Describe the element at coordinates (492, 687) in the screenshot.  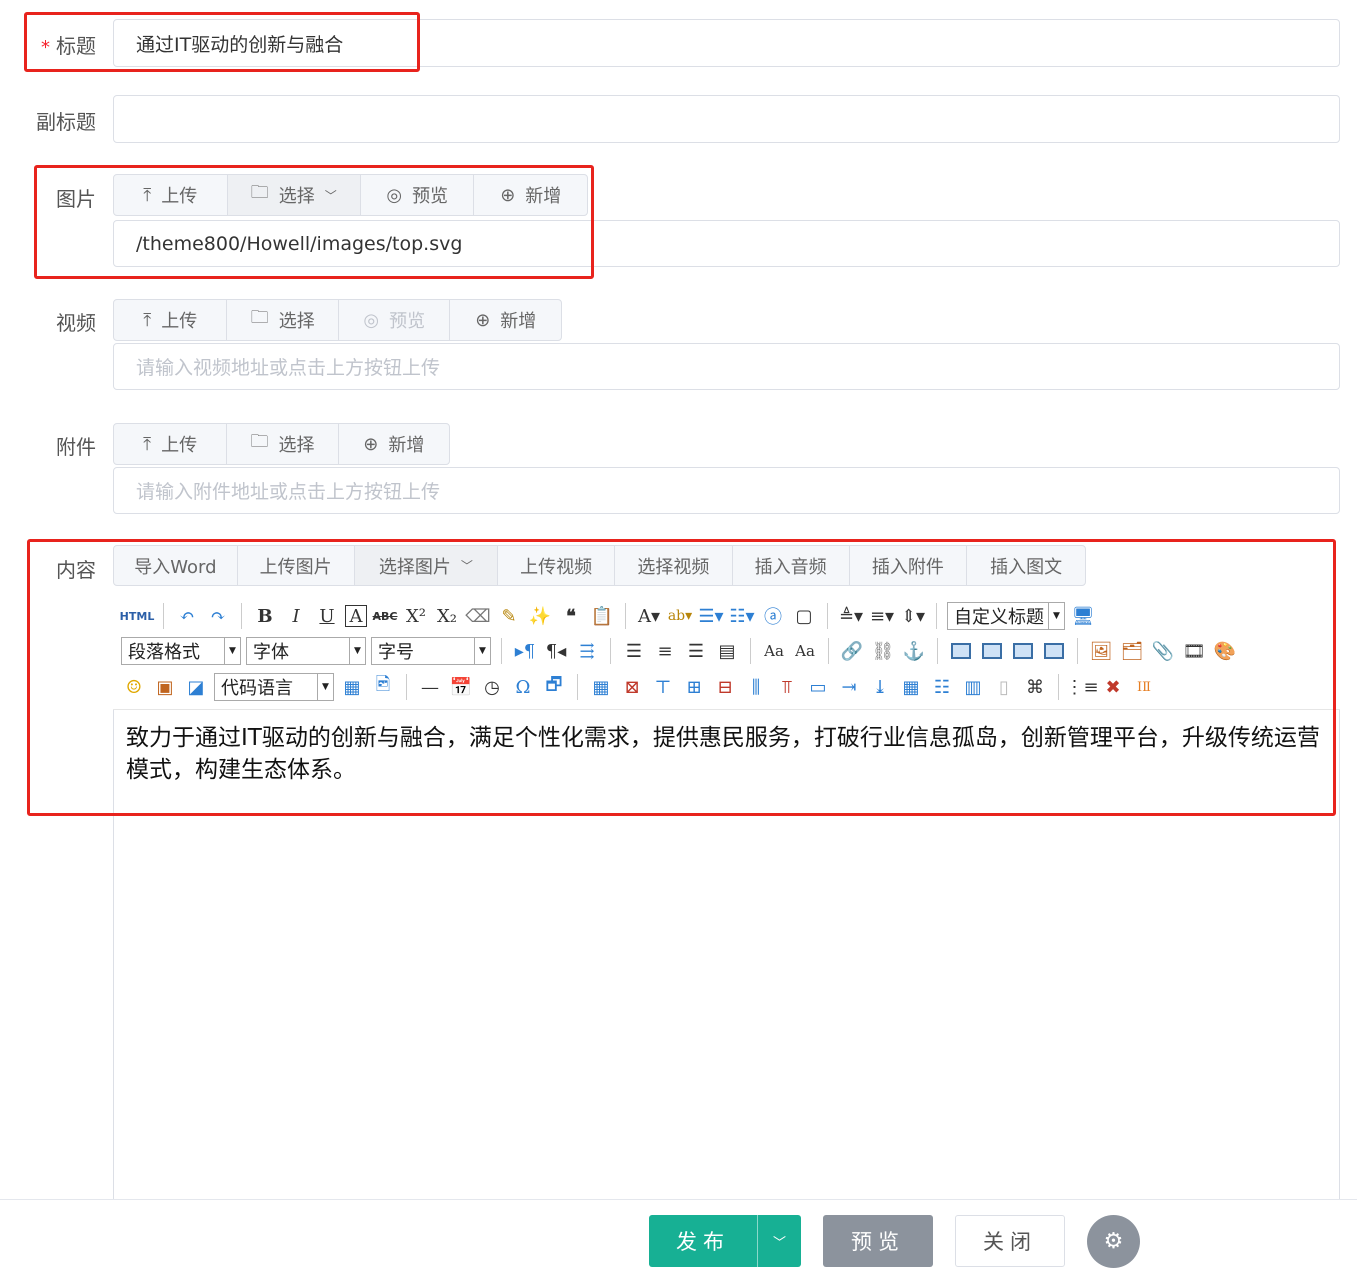
I see `time-icon: ◷` at that location.